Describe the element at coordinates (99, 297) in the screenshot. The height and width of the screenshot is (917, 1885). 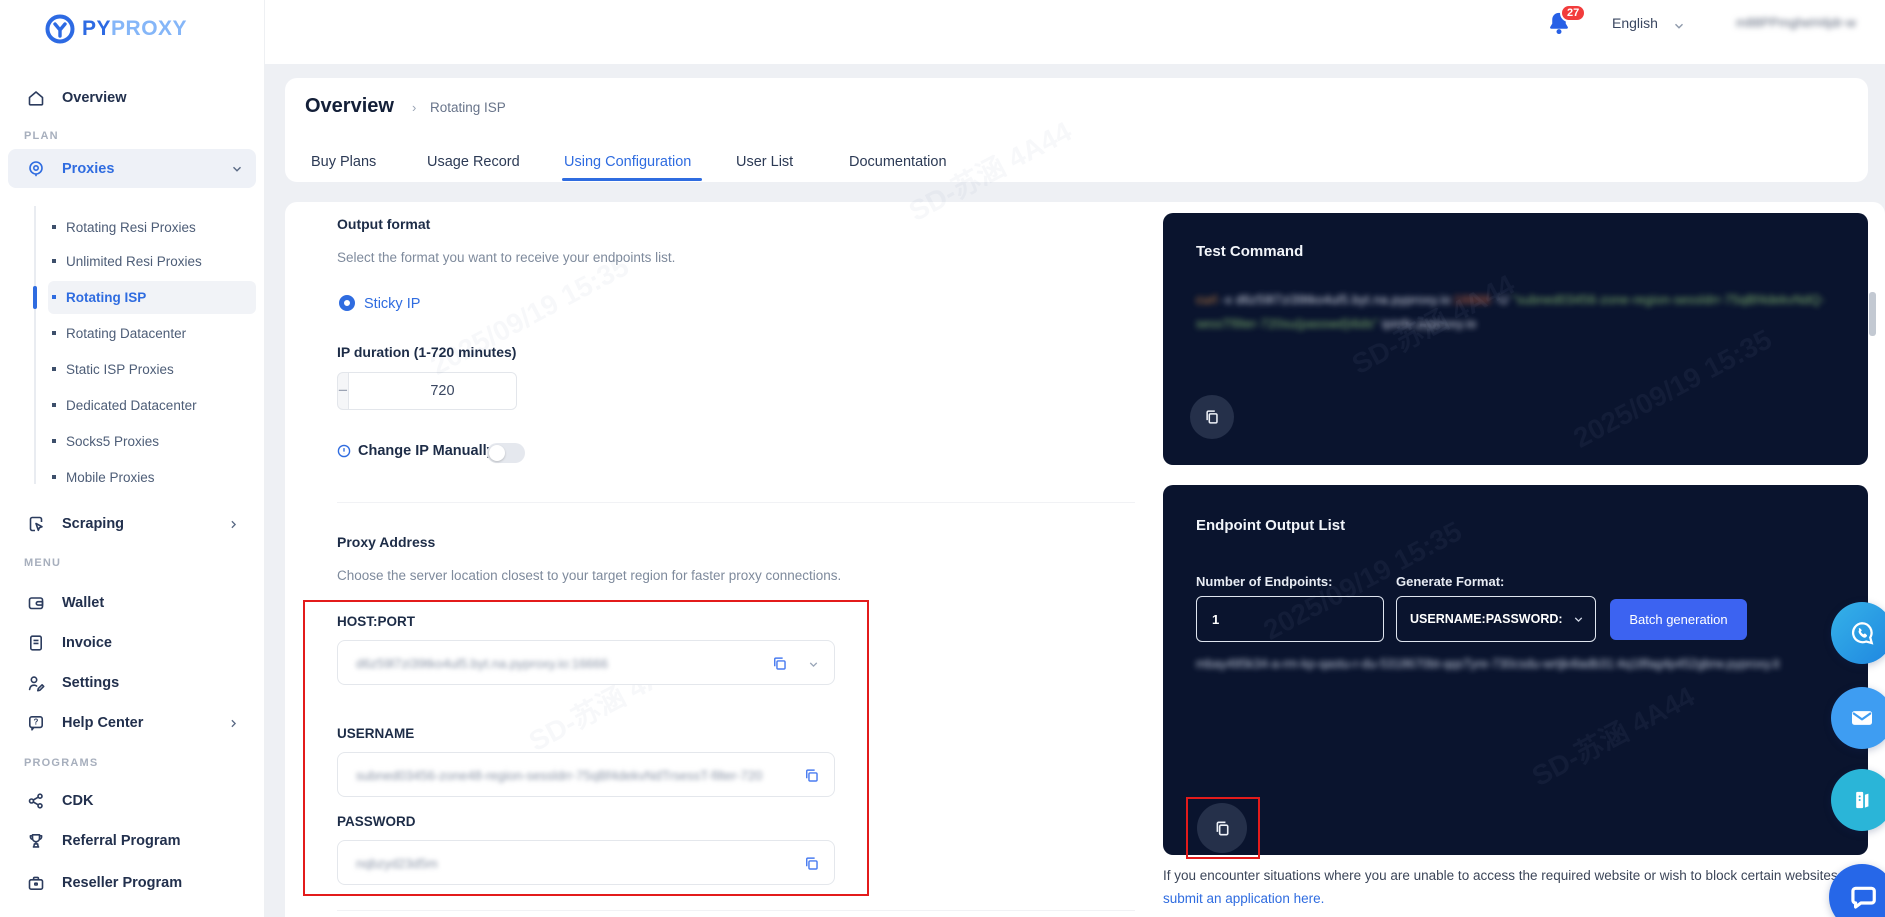
I see `sidebar-item-rotating-isp: Rotating ISP` at that location.